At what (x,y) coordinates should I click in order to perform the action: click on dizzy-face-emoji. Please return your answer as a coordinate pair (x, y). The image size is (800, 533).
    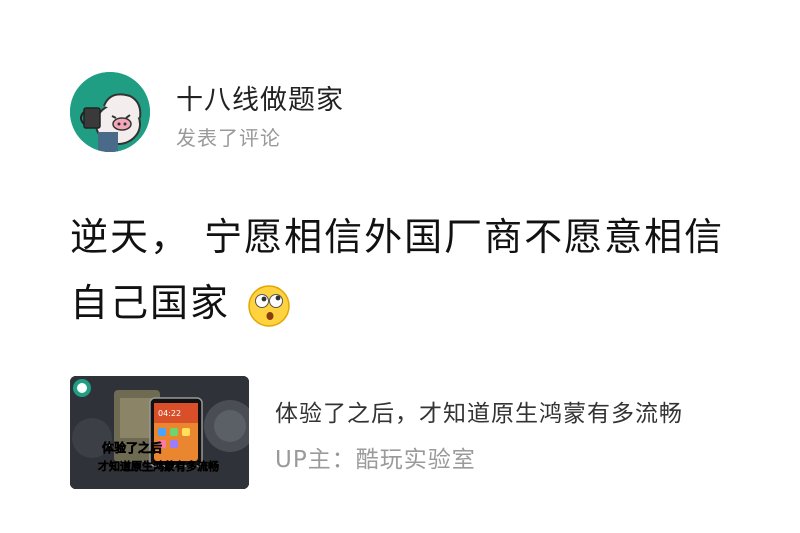
    Looking at the image, I should click on (269, 305).